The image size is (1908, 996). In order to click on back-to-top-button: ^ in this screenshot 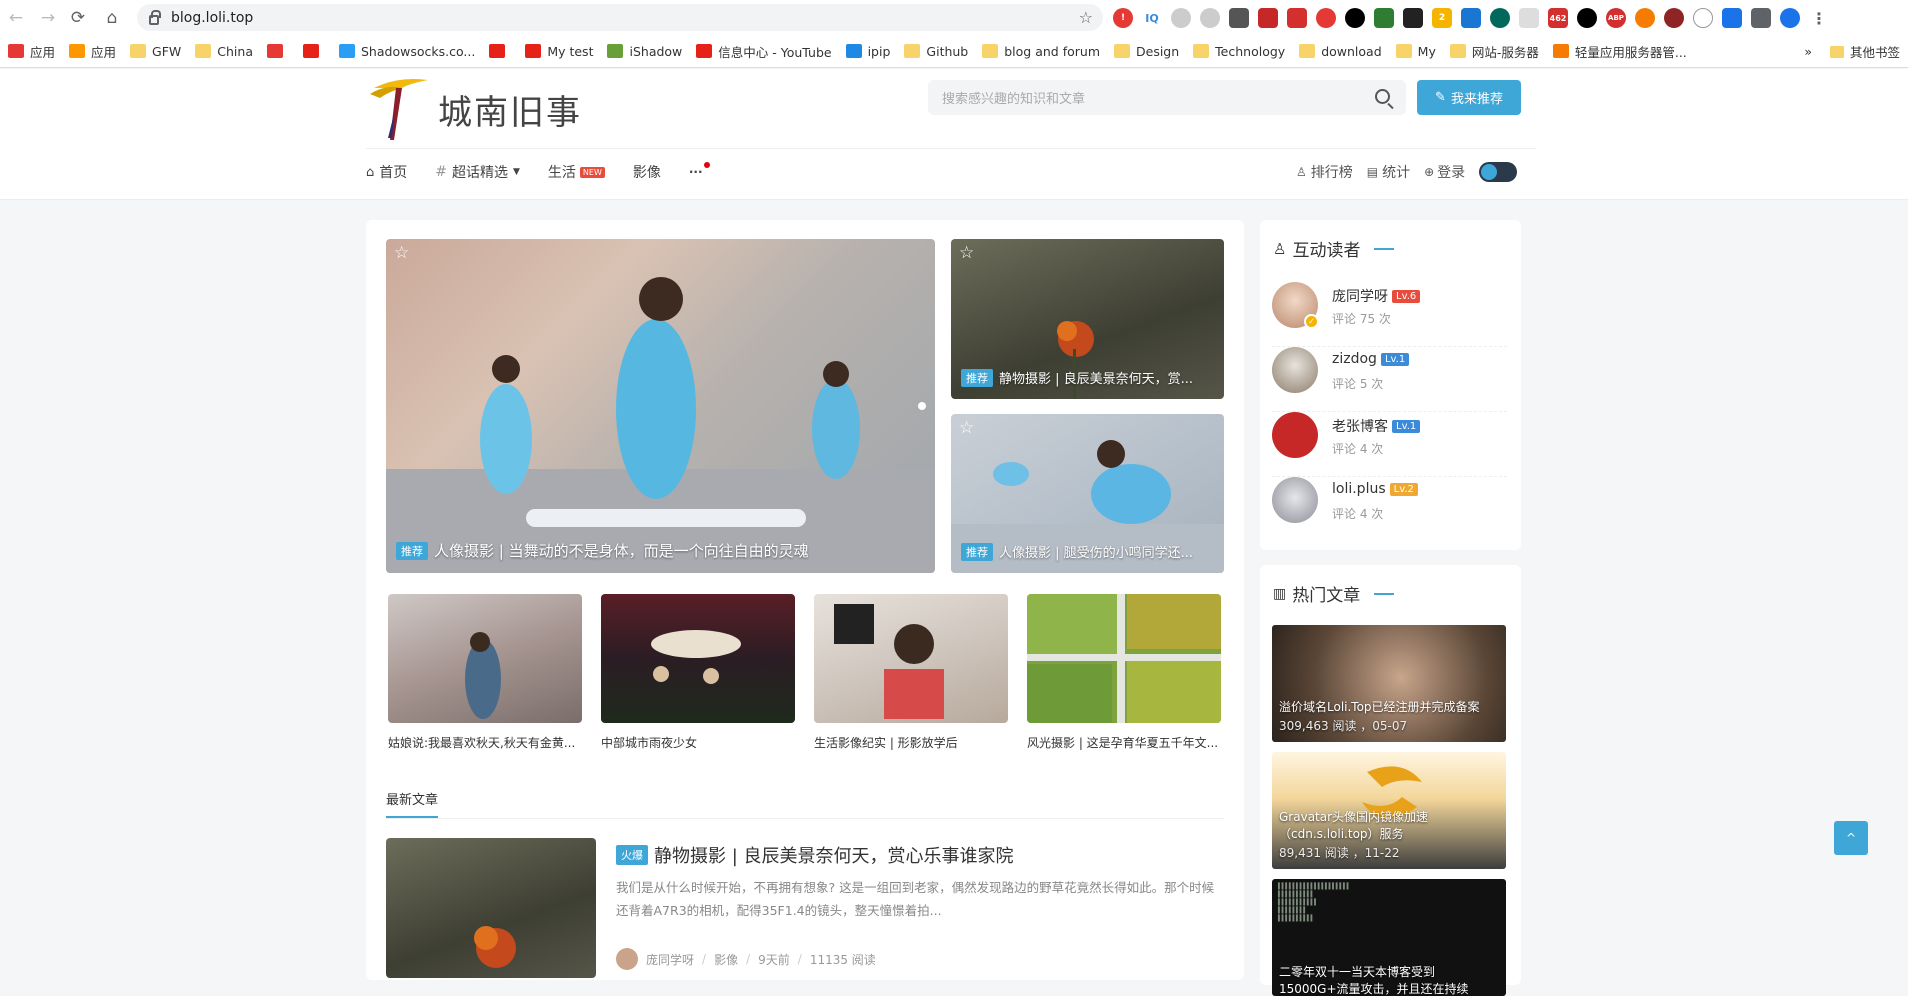, I will do `click(1851, 838)`.